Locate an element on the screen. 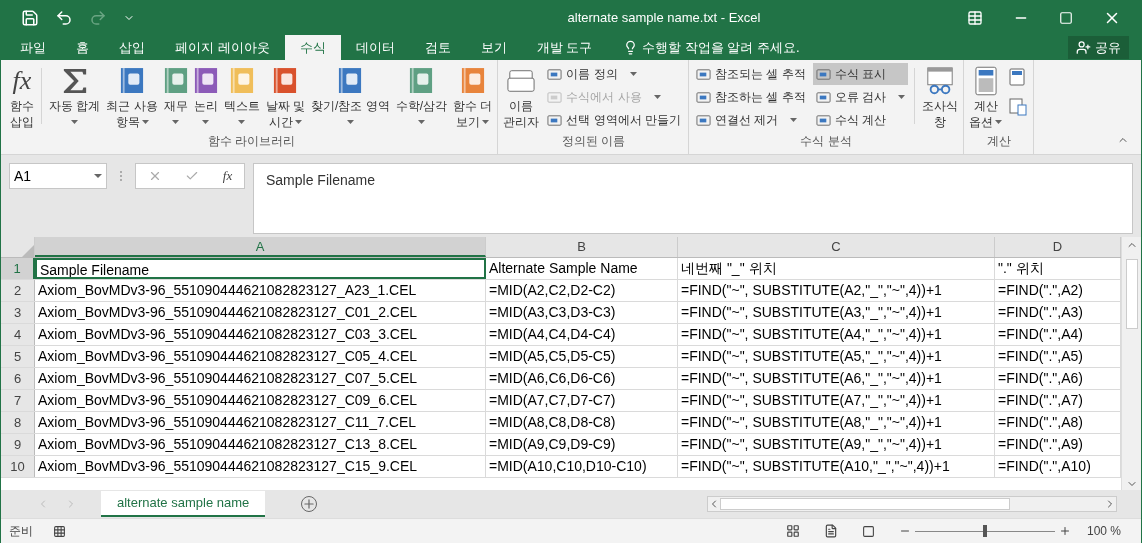  ribbon-button: fx 함수 삽입 is located at coordinates (22, 96).